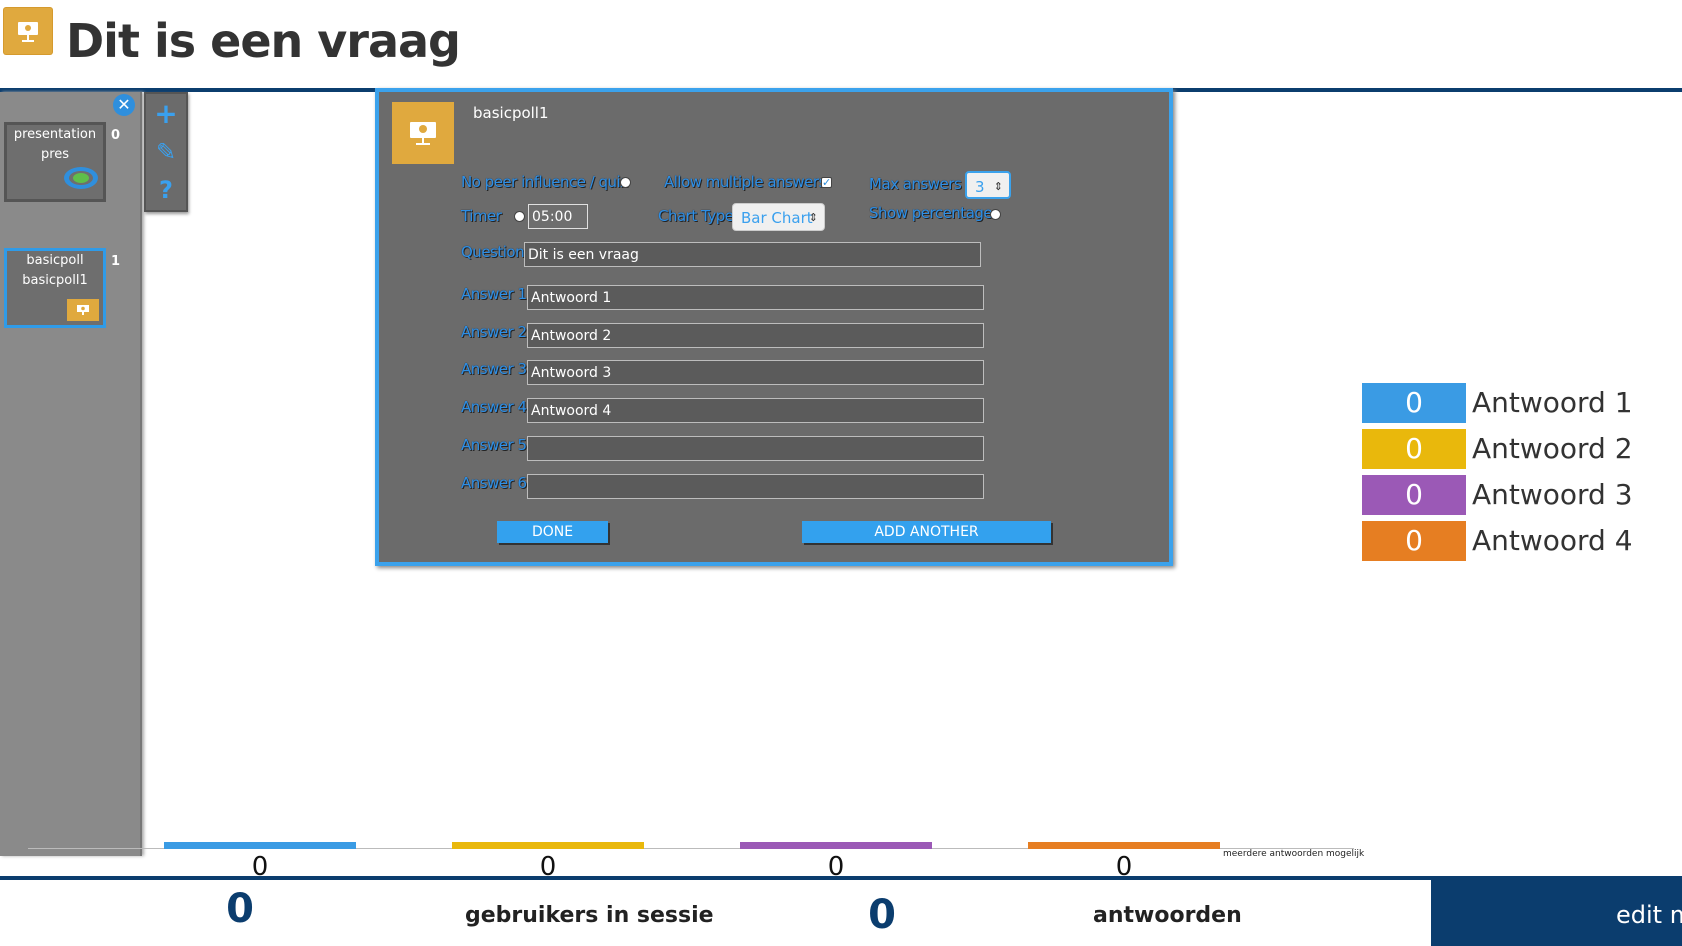  Describe the element at coordinates (755, 335) in the screenshot. I see `answer-input: Antwoord 2` at that location.